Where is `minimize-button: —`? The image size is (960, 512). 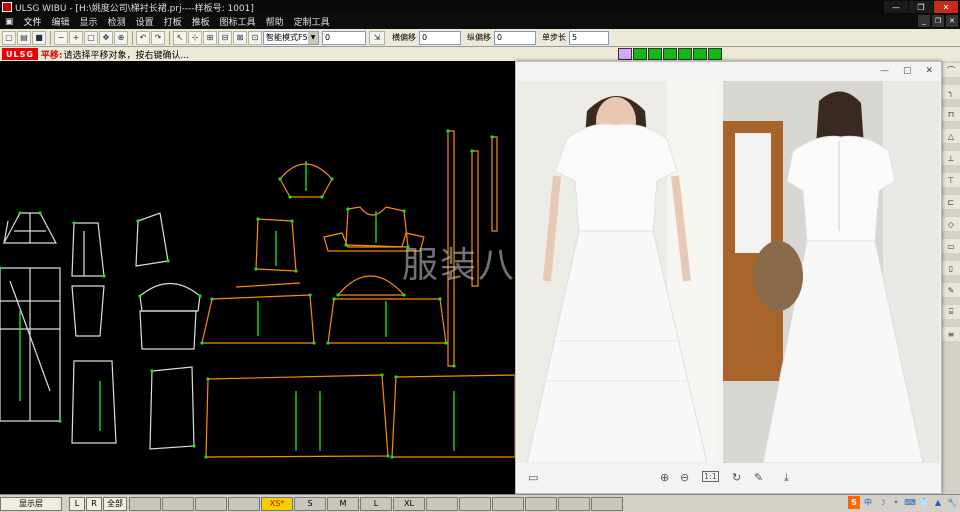
minimize-button: — is located at coordinates (896, 7).